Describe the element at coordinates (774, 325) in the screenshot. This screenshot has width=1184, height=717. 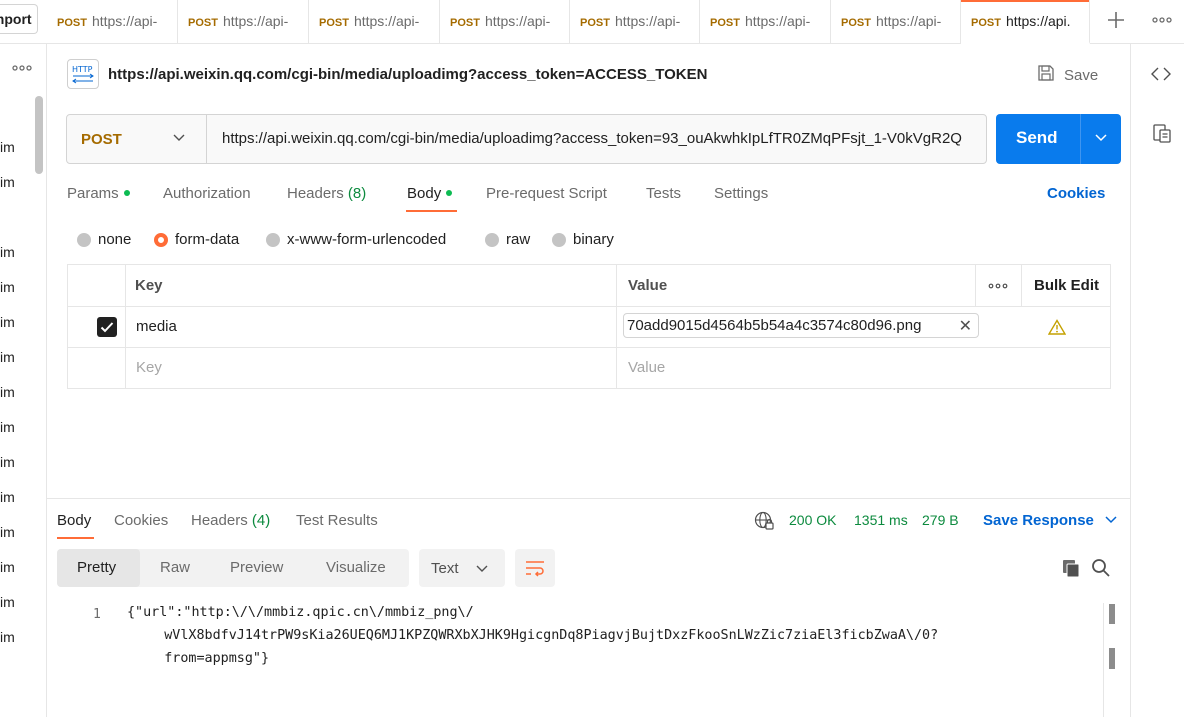
I see `file-name: 70add9015d4564b5b54a4c3574c80d96.png` at that location.